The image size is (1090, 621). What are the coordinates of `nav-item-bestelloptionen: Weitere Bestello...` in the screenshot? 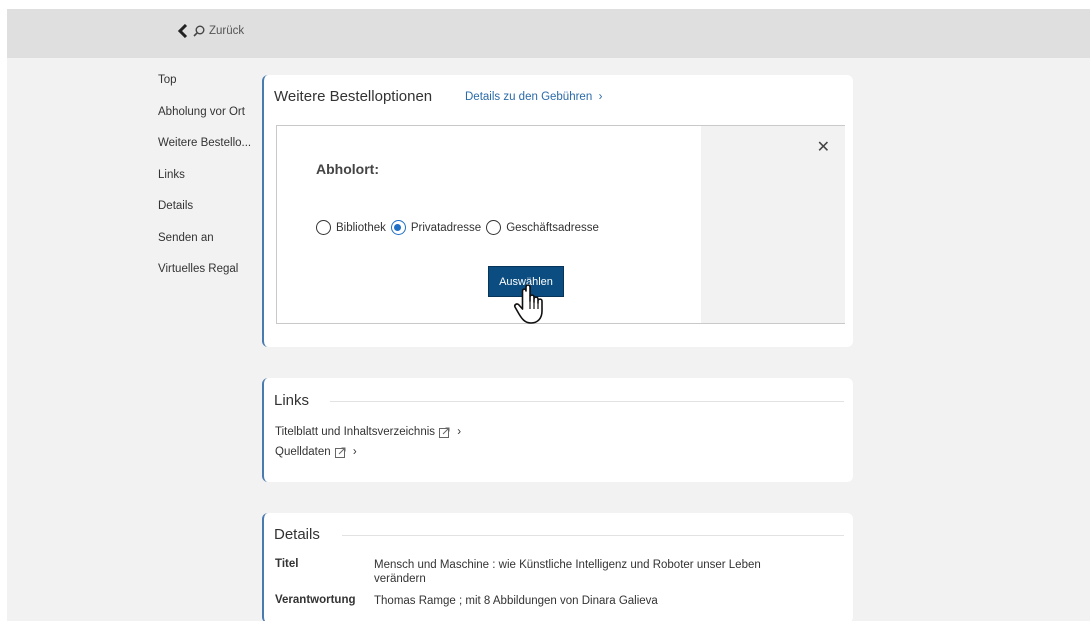 It's located at (208, 152).